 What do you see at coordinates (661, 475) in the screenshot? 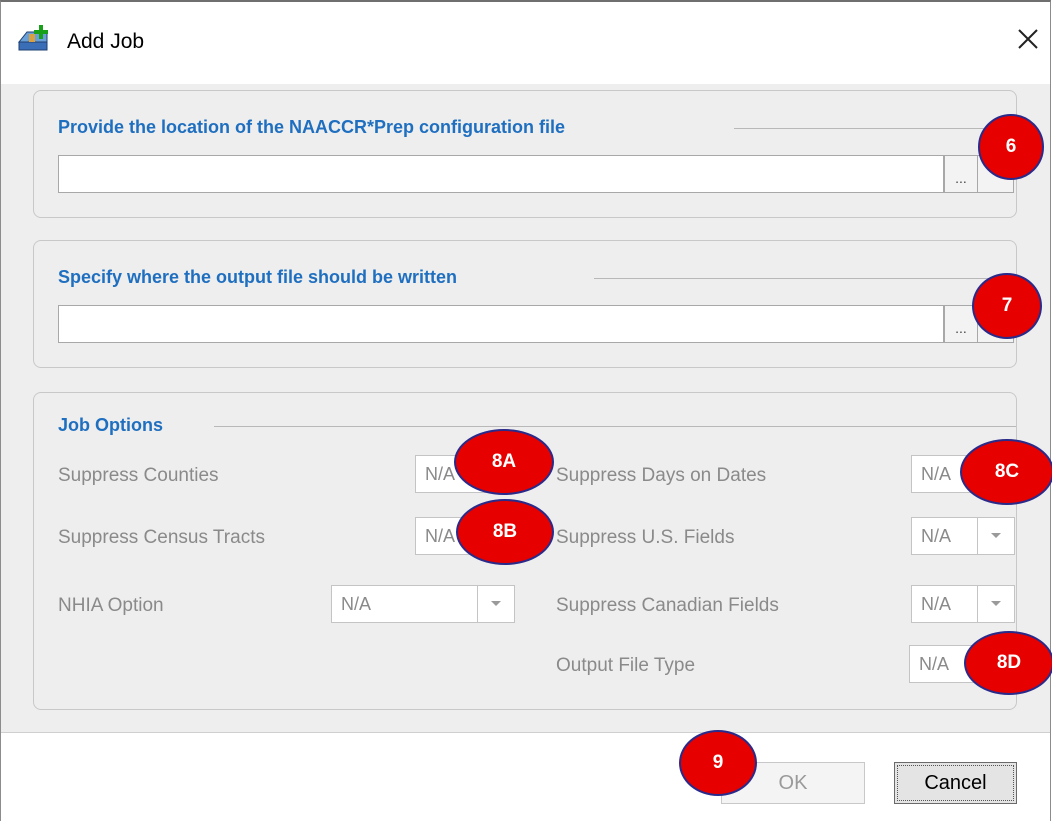
I see `suppress-days-on-dates-label: Suppress Days on Dates` at bounding box center [661, 475].